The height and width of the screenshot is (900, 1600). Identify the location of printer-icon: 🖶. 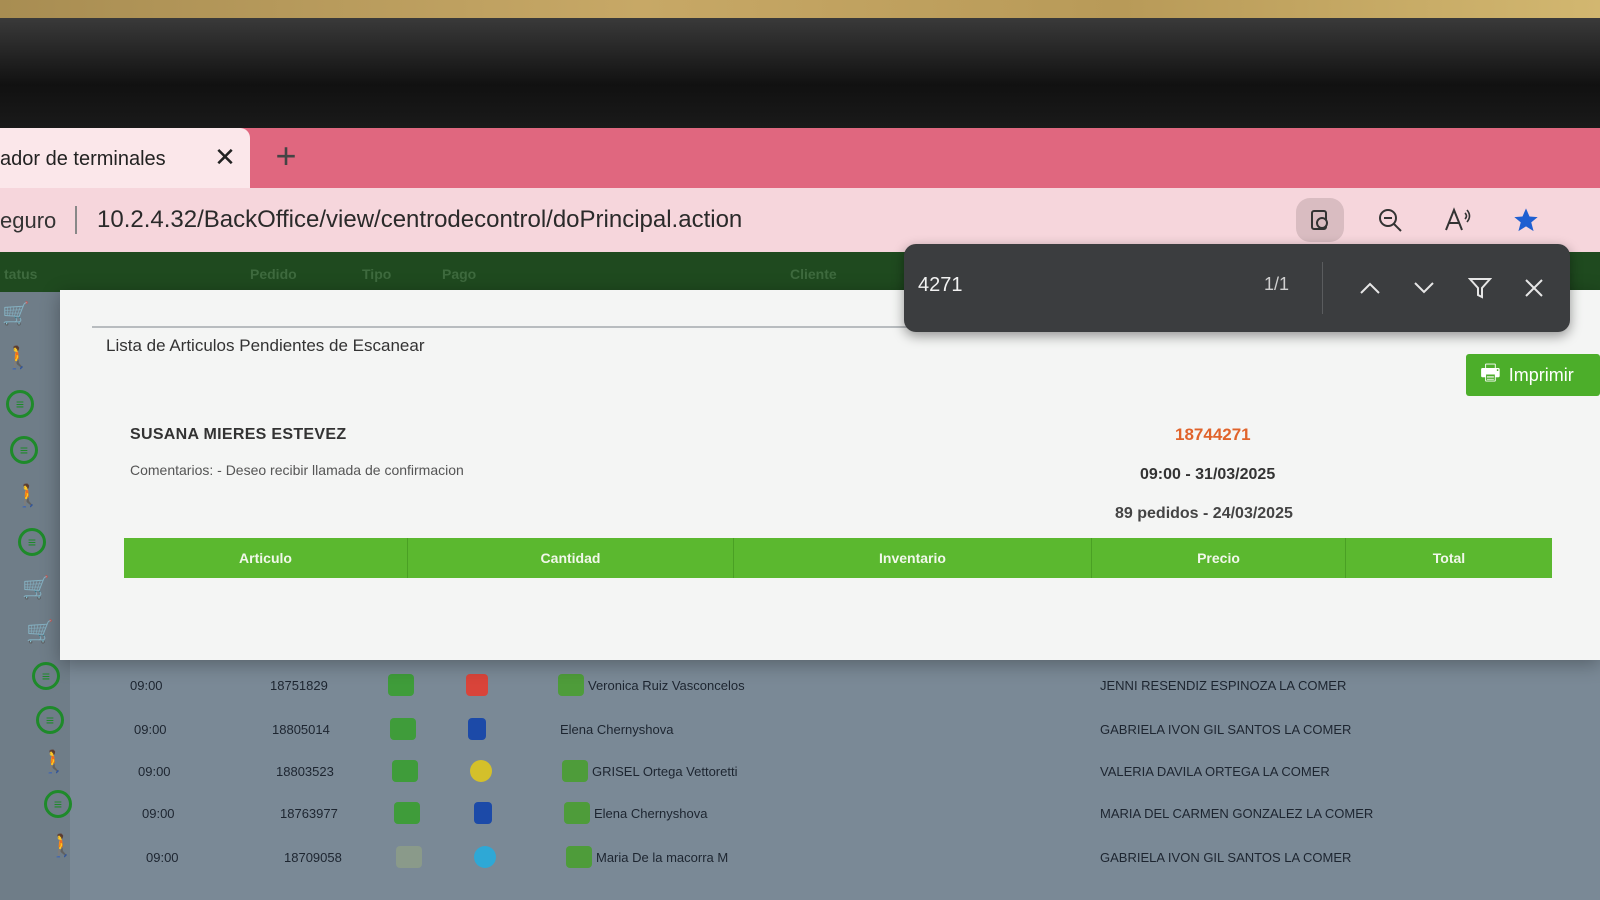
(1490, 372).